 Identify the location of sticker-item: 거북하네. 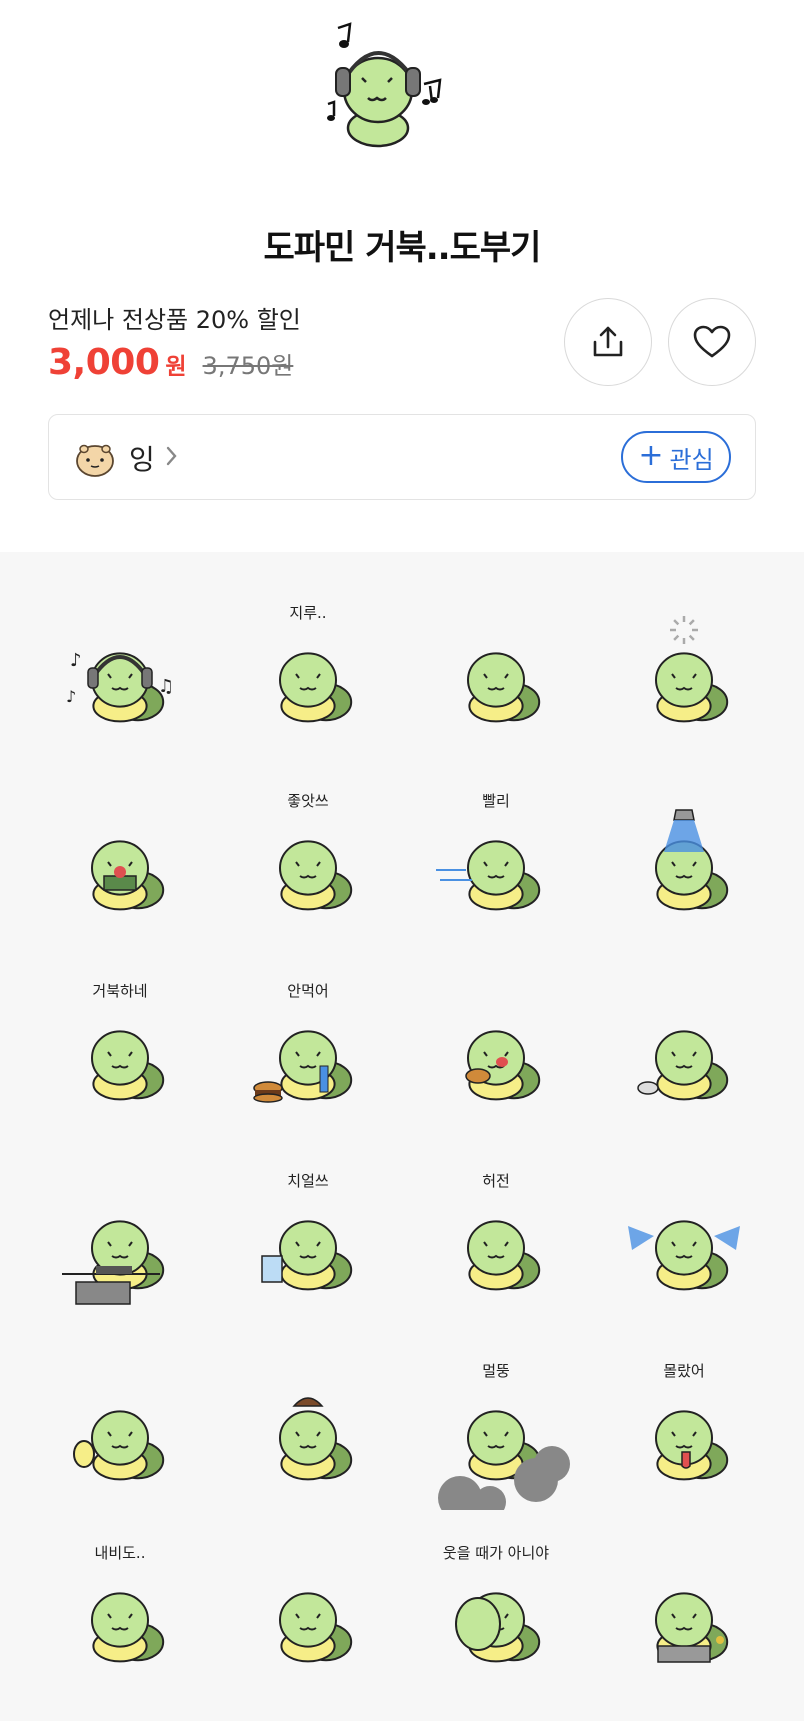
(120, 1055).